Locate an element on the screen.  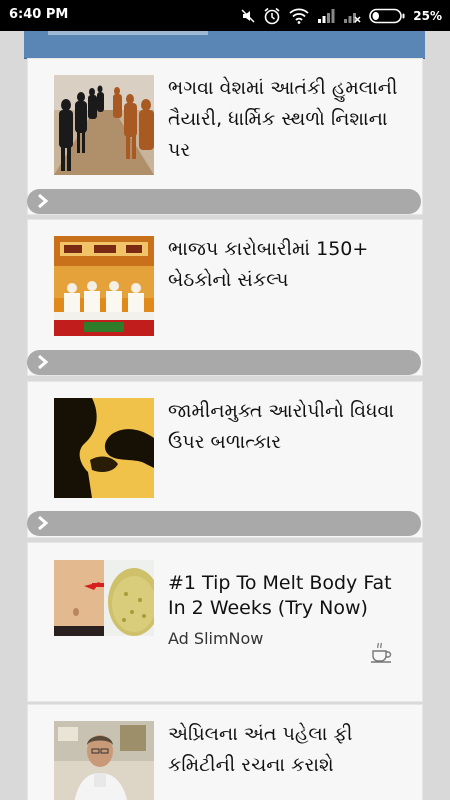
news-card: એપ્રિલના અંત પહેલા ફી કમિટીની રચના કરાશે is located at coordinates (225, 752).